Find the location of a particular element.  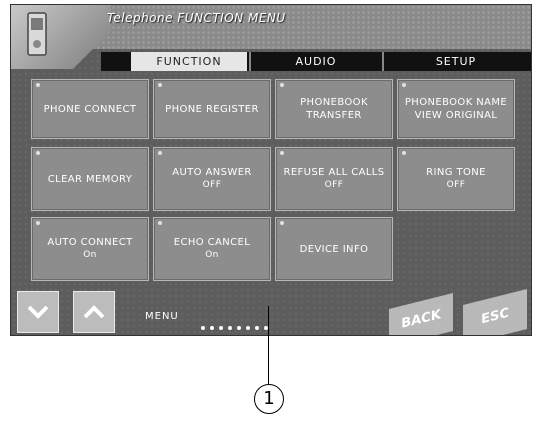

phonebook-name-view-button: PHONEBOOK NAME VIEW ORIGINAL is located at coordinates (456, 109).